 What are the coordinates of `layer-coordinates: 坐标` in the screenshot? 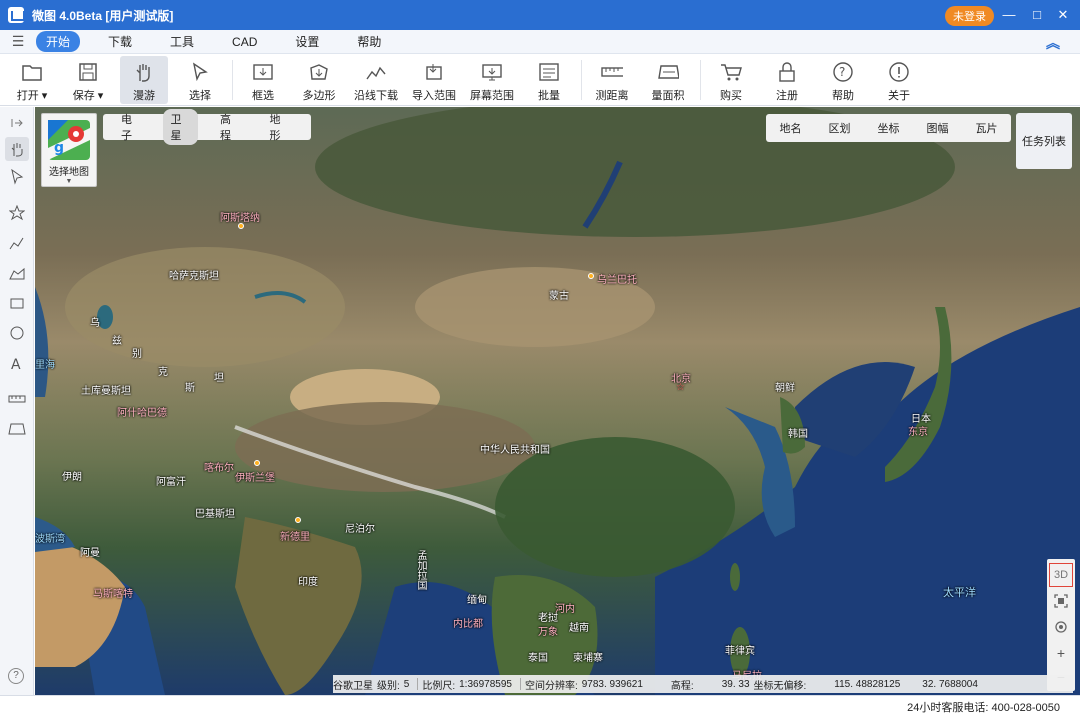 It's located at (888, 128).